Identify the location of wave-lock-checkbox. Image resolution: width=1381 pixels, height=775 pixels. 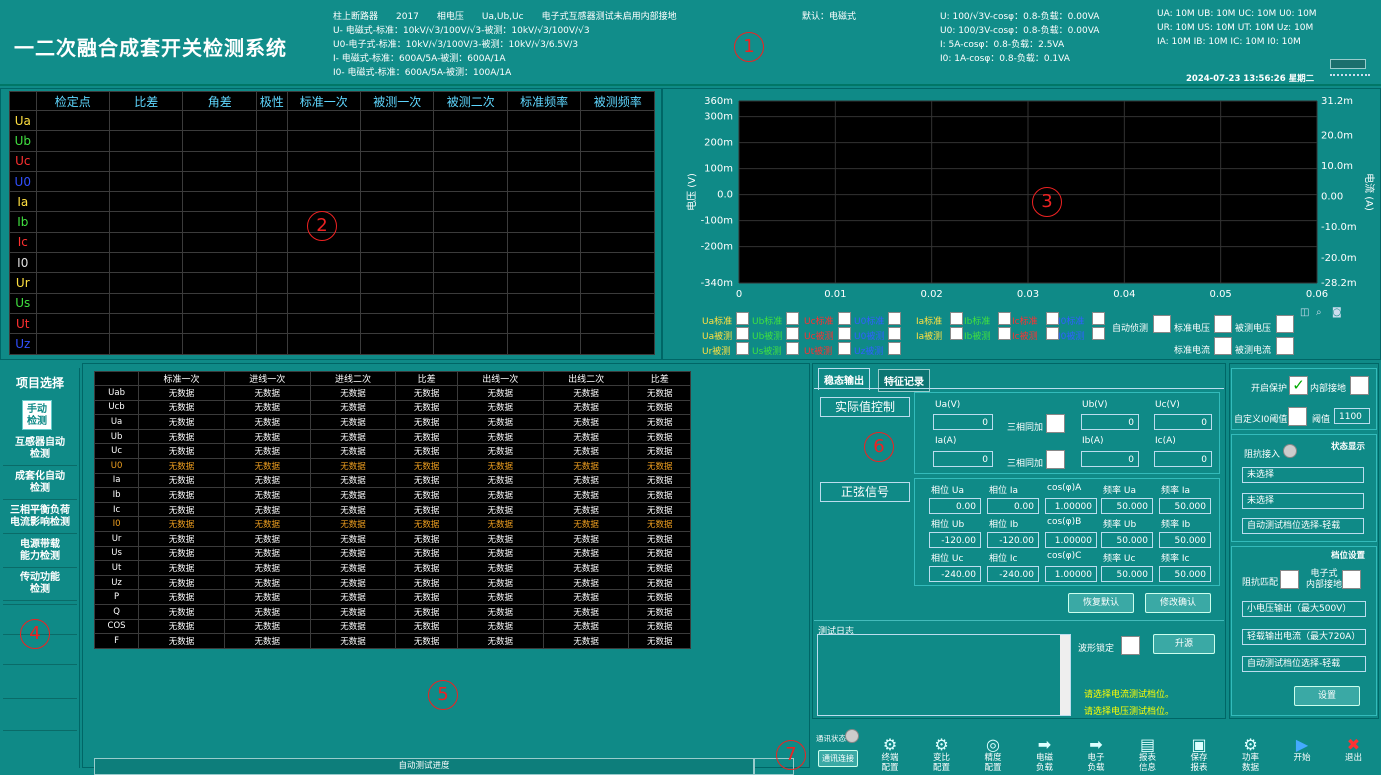
(1130, 645).